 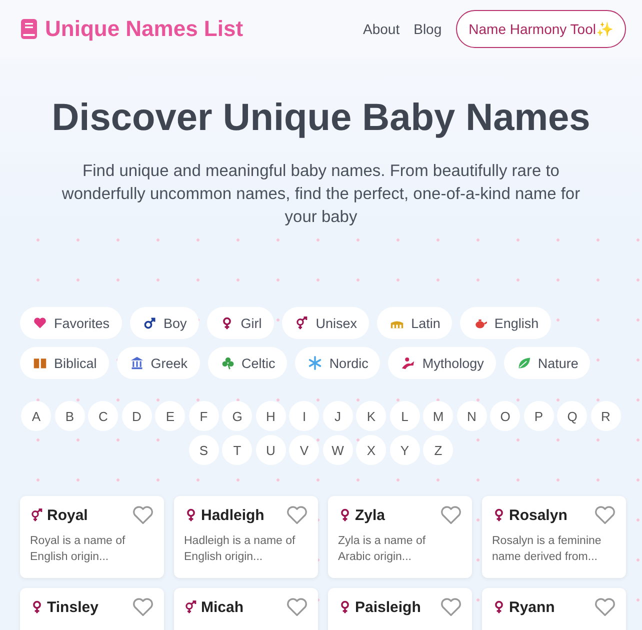 I want to click on baby-name: Zyla, so click(x=370, y=515).